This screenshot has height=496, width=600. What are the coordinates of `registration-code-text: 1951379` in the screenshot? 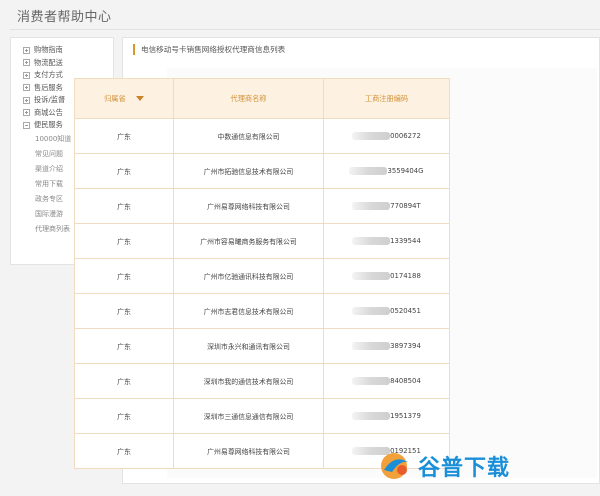 It's located at (405, 416).